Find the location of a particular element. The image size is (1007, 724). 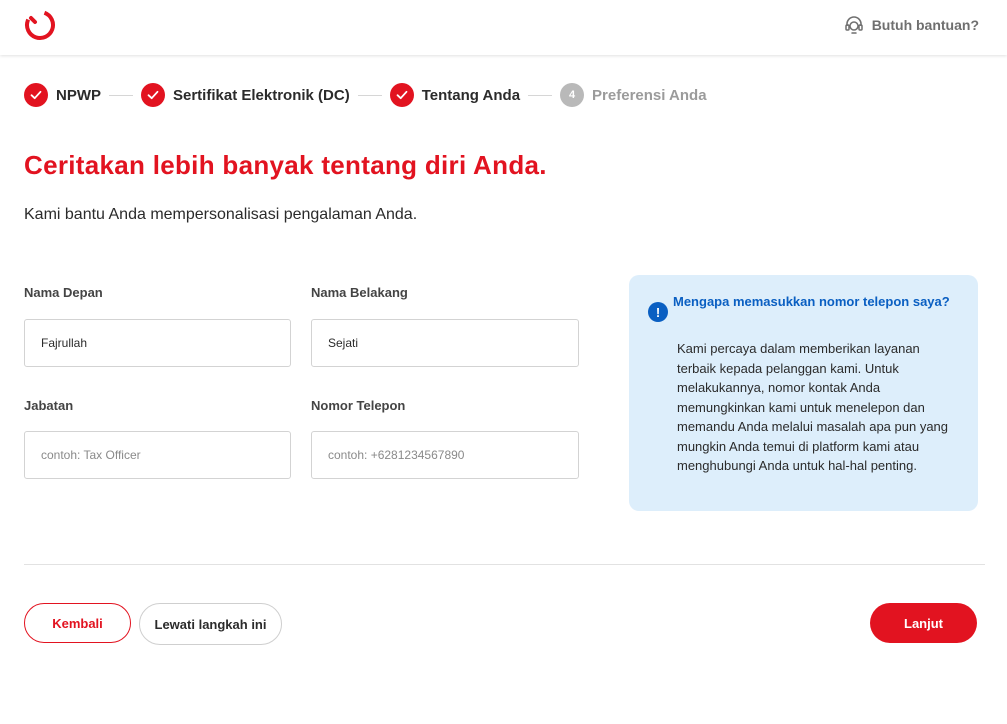

step-label: Preferensi Anda is located at coordinates (649, 95).